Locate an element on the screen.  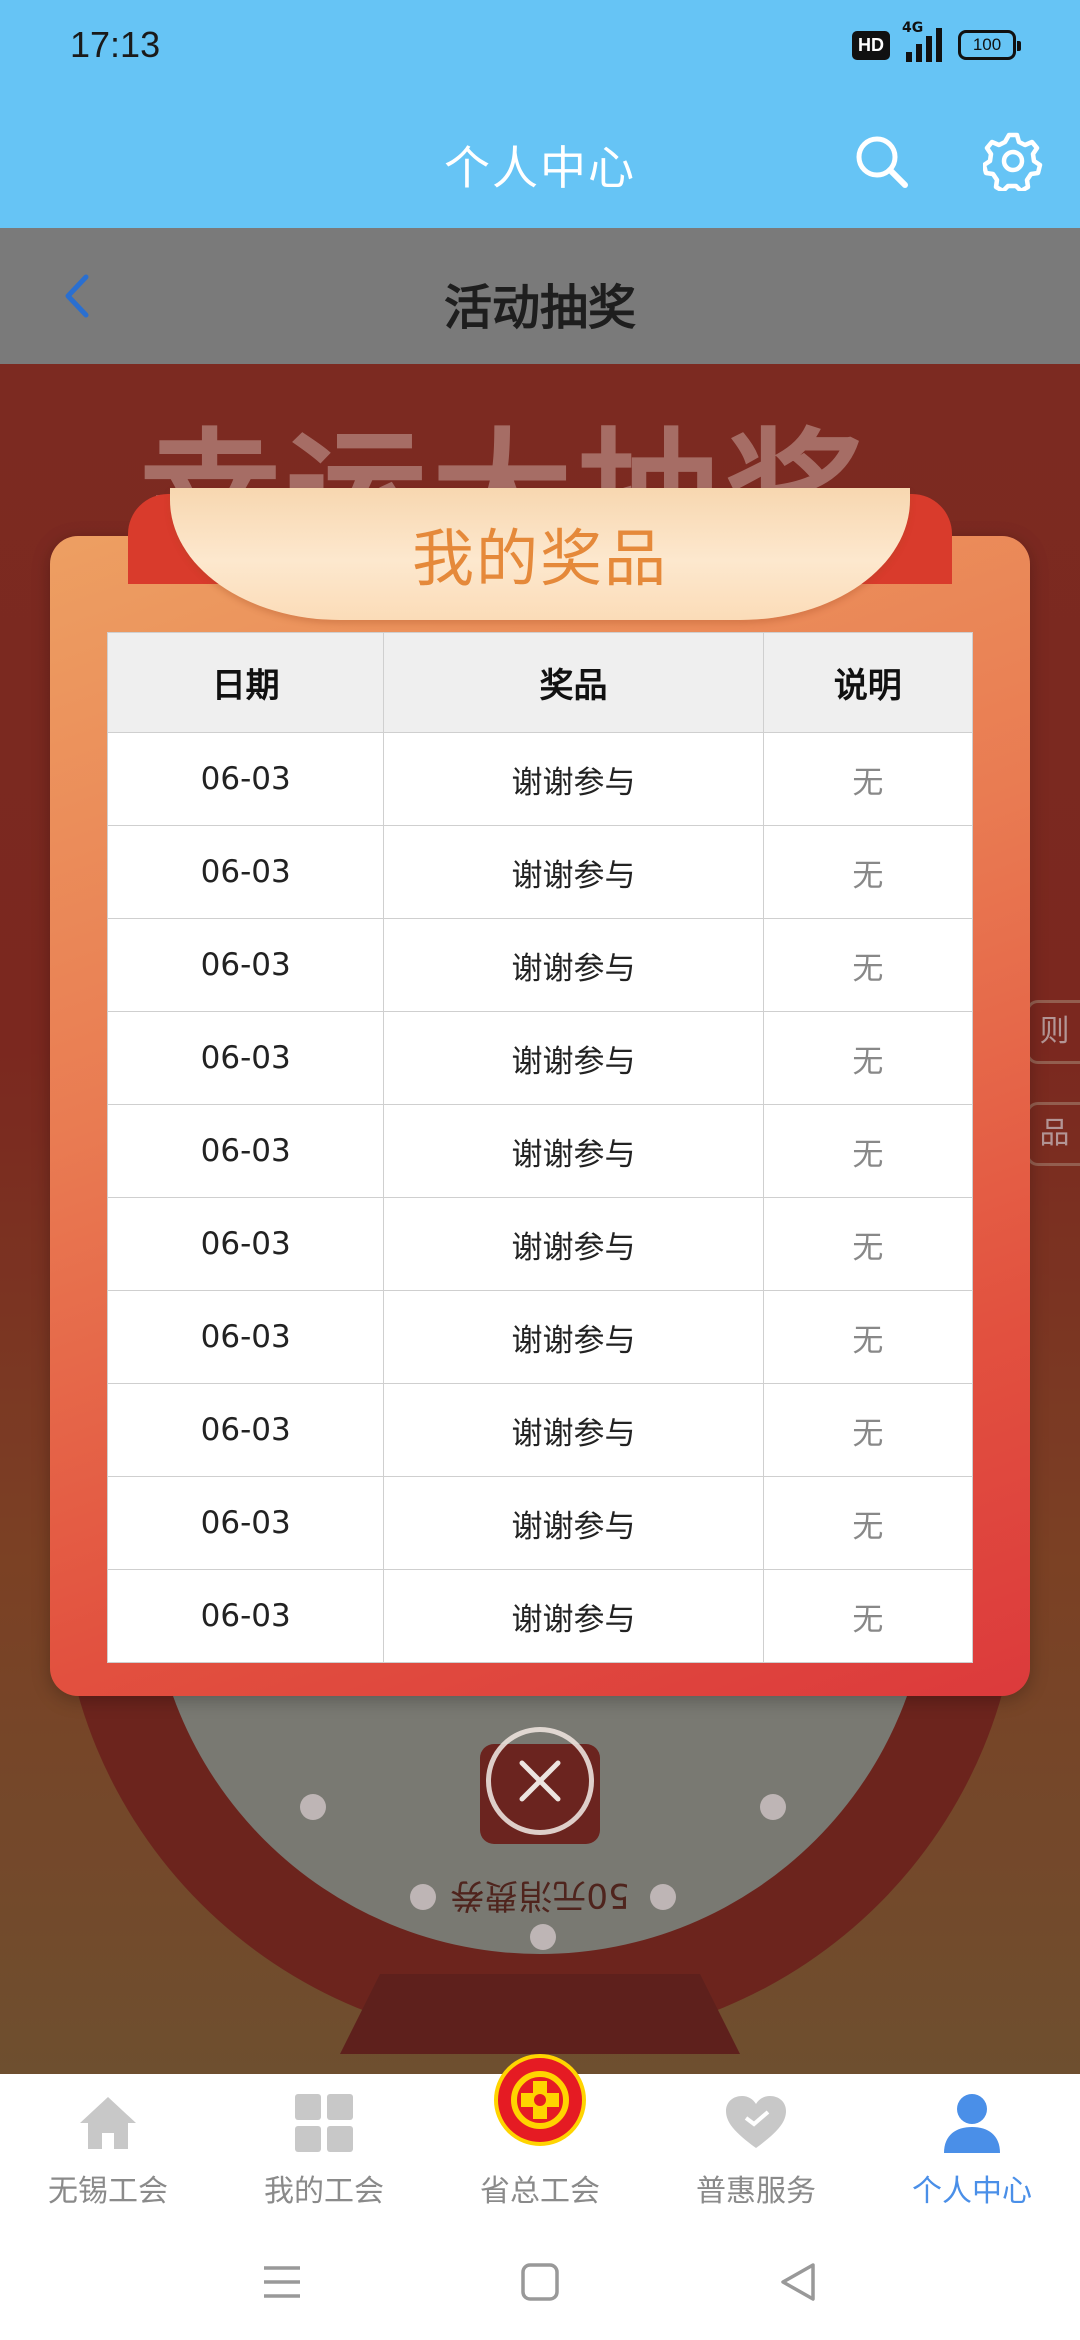
square-home-icon is located at coordinates (540, 2282).